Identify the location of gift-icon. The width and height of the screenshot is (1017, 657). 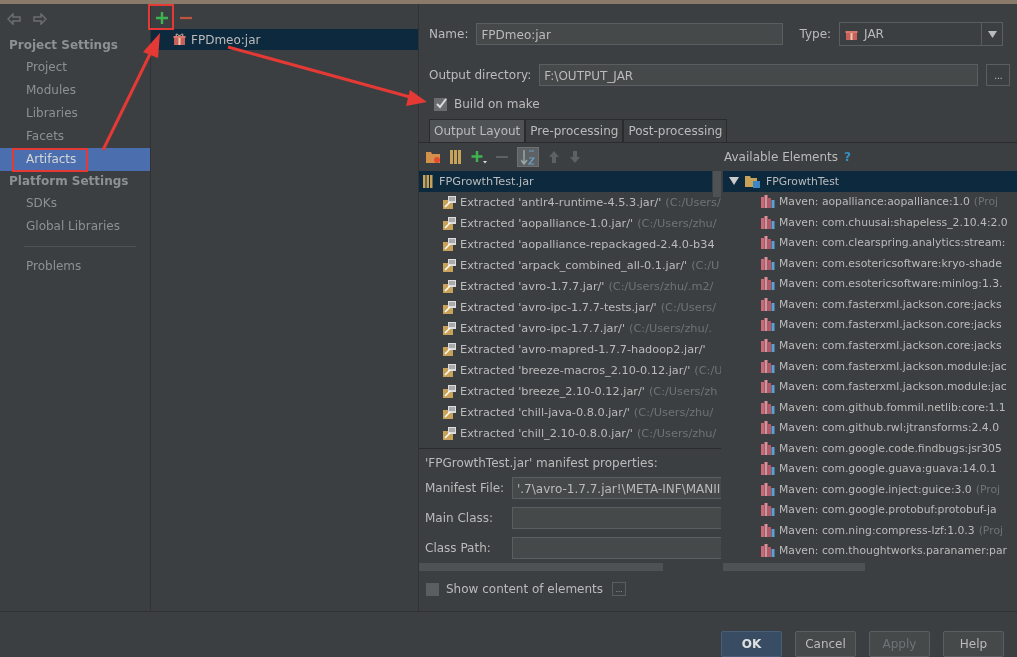
(179, 39).